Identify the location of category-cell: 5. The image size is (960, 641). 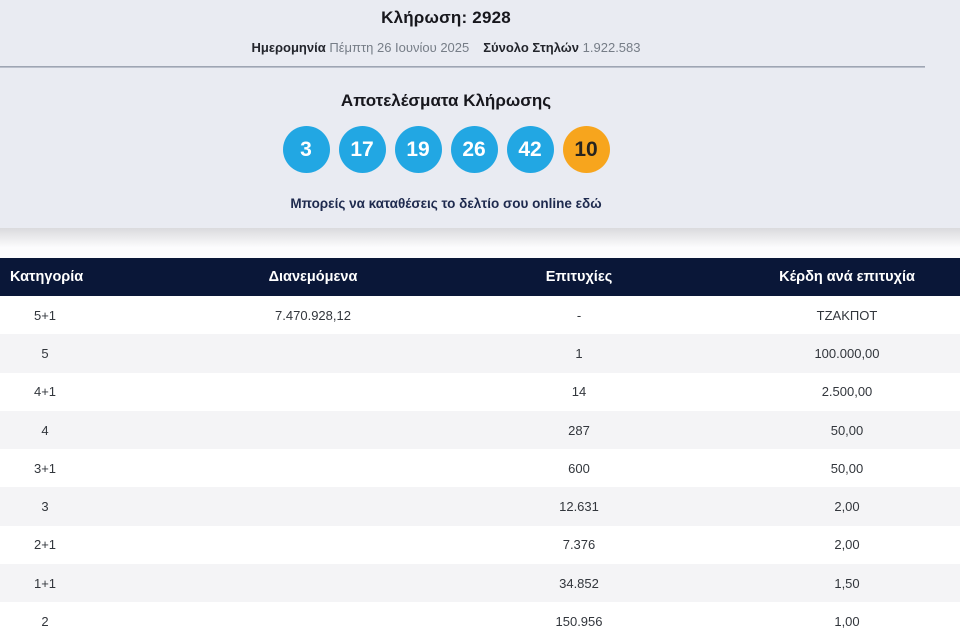
(45, 353).